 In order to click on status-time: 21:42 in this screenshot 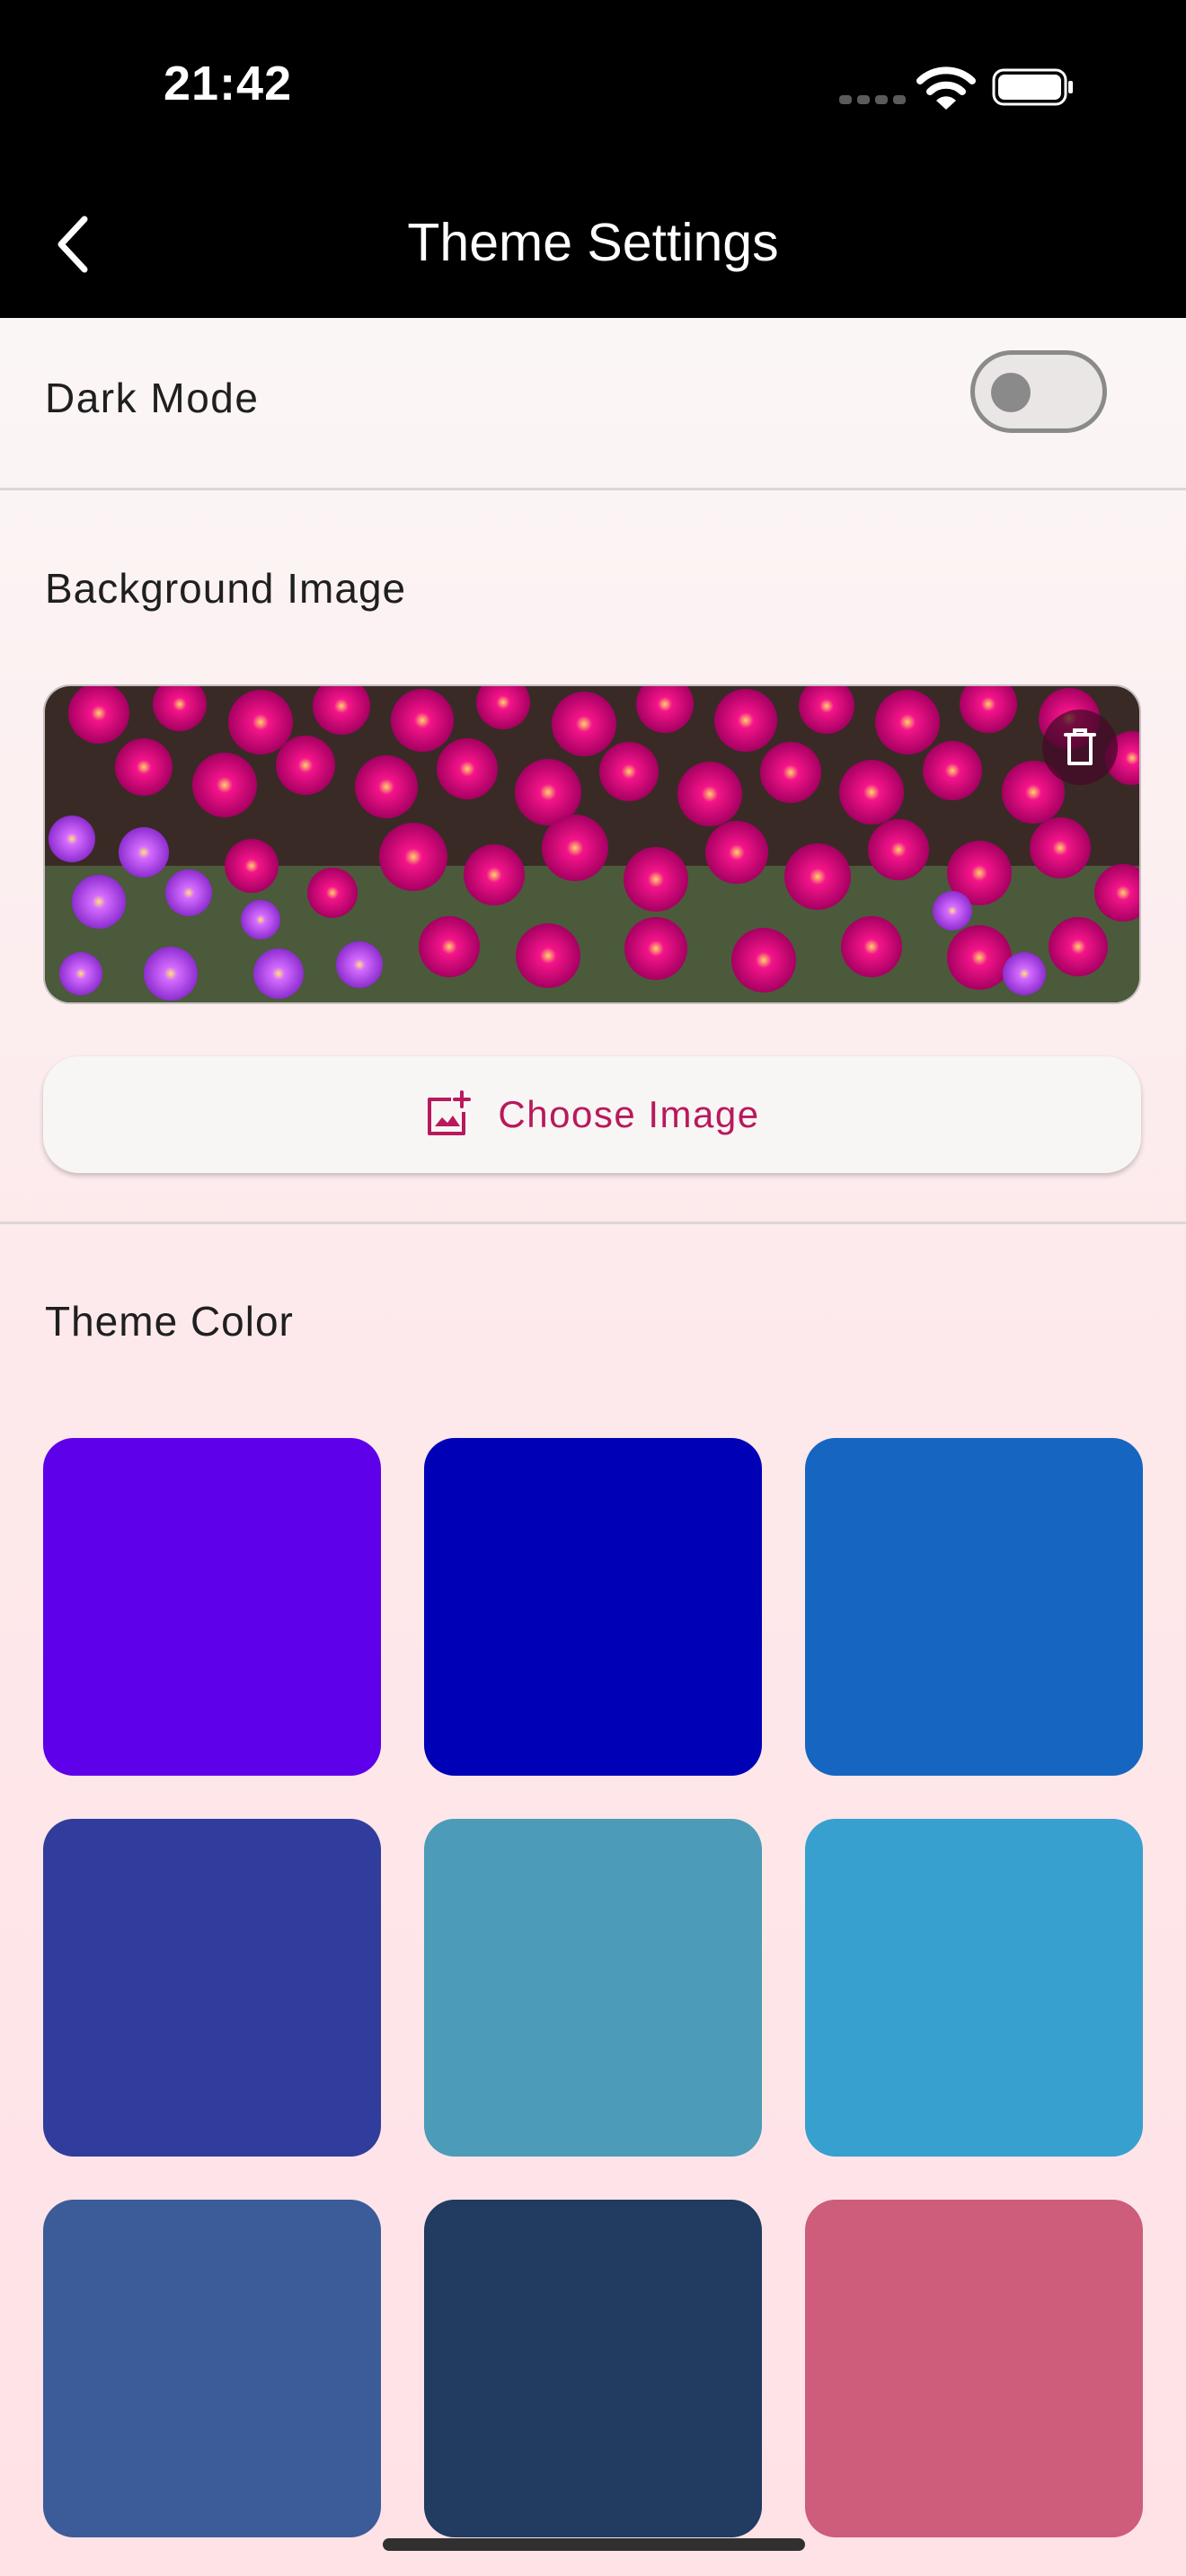, I will do `click(228, 83)`.